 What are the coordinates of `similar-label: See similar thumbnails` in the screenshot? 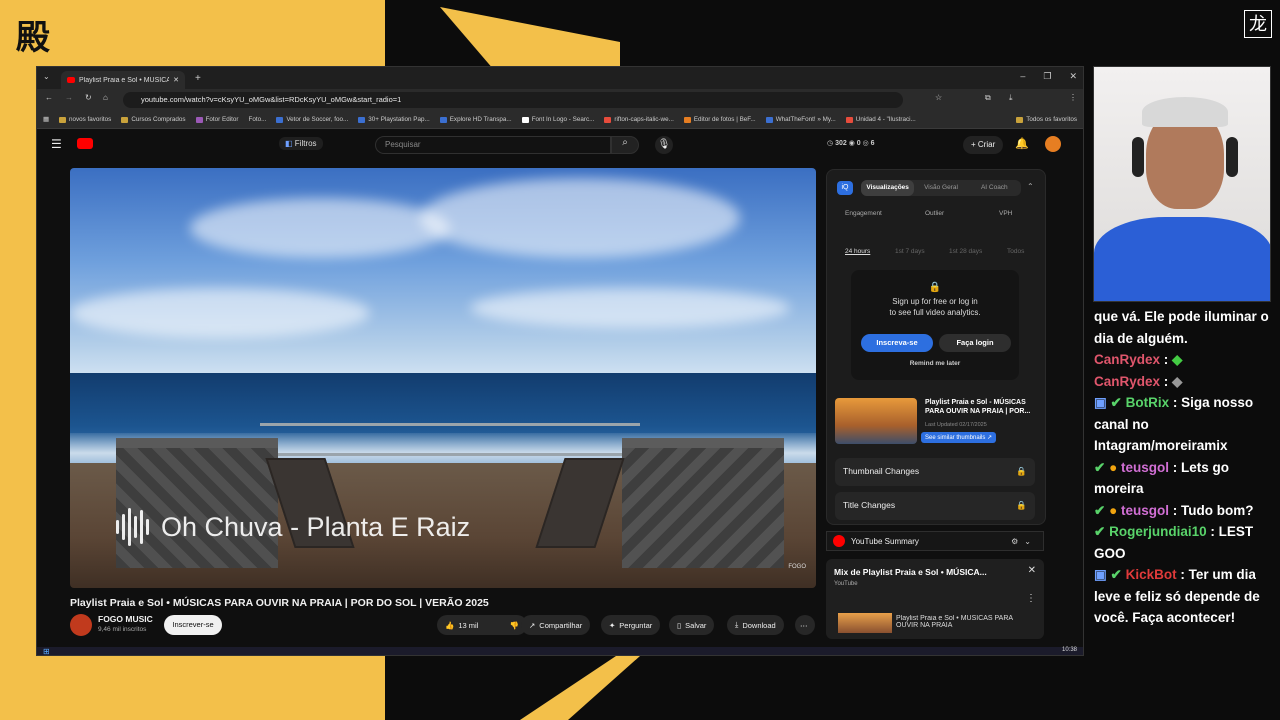 It's located at (955, 438).